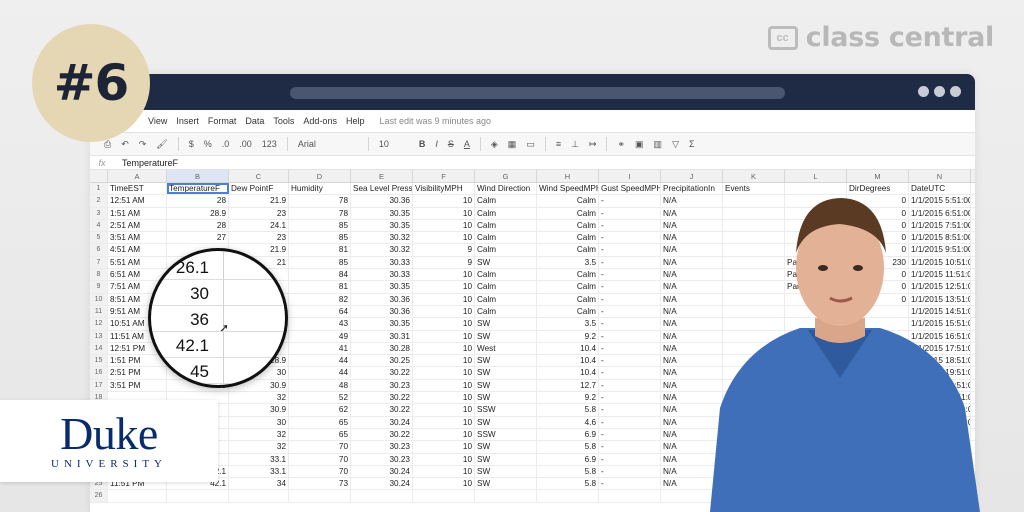 Image resolution: width=1024 pixels, height=512 pixels. What do you see at coordinates (382, 262) in the screenshot?
I see `table-cell: 30.33` at bounding box center [382, 262].